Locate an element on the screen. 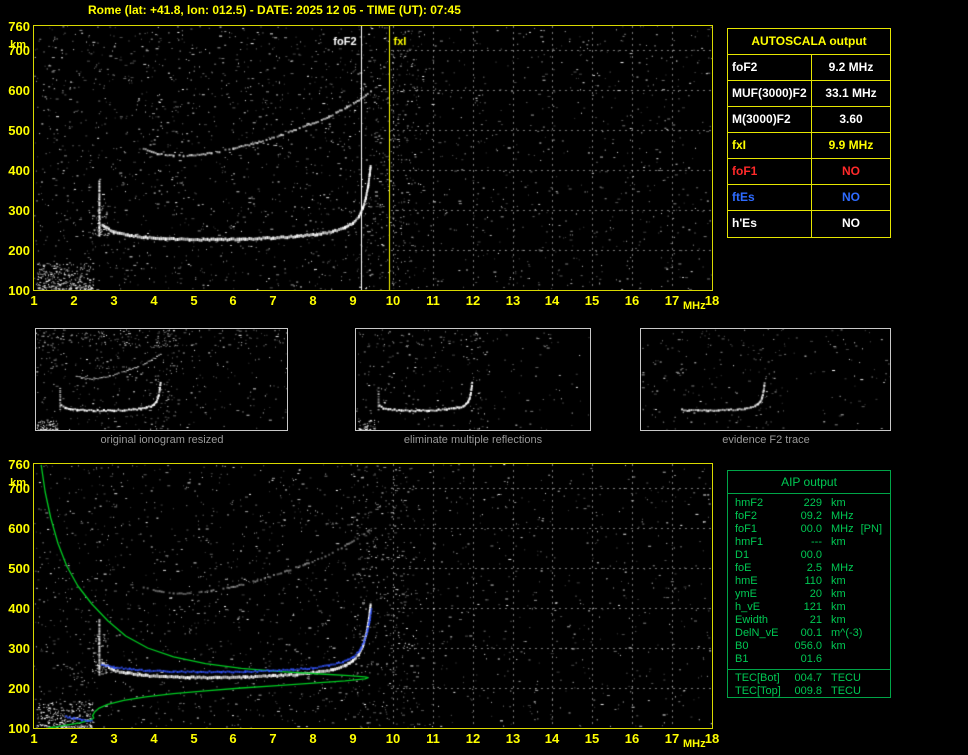  autoscala-row: foF1 NO is located at coordinates (809, 172).